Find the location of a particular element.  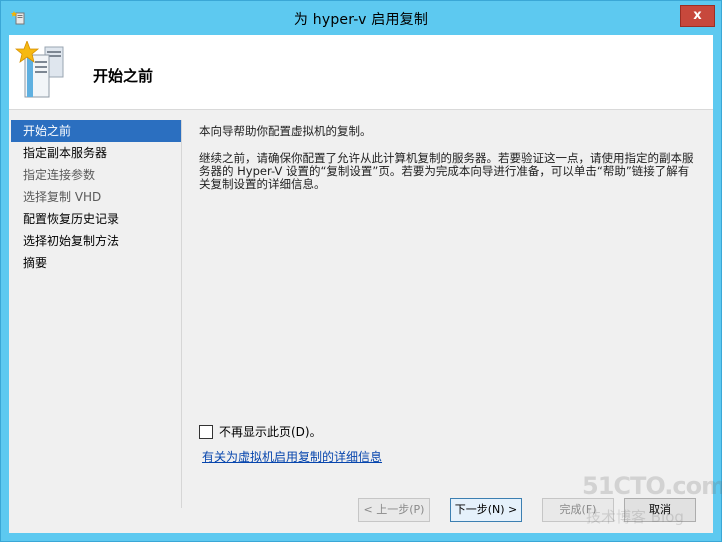

wizard-header: 开始之前 is located at coordinates (361, 72).